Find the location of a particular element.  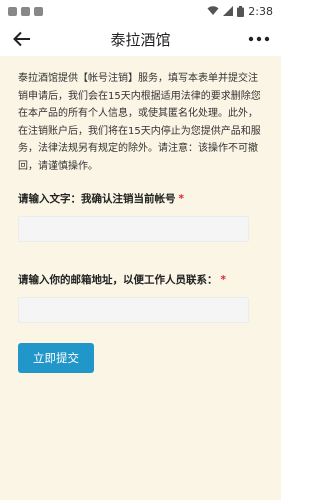

back-button is located at coordinates (22, 39).